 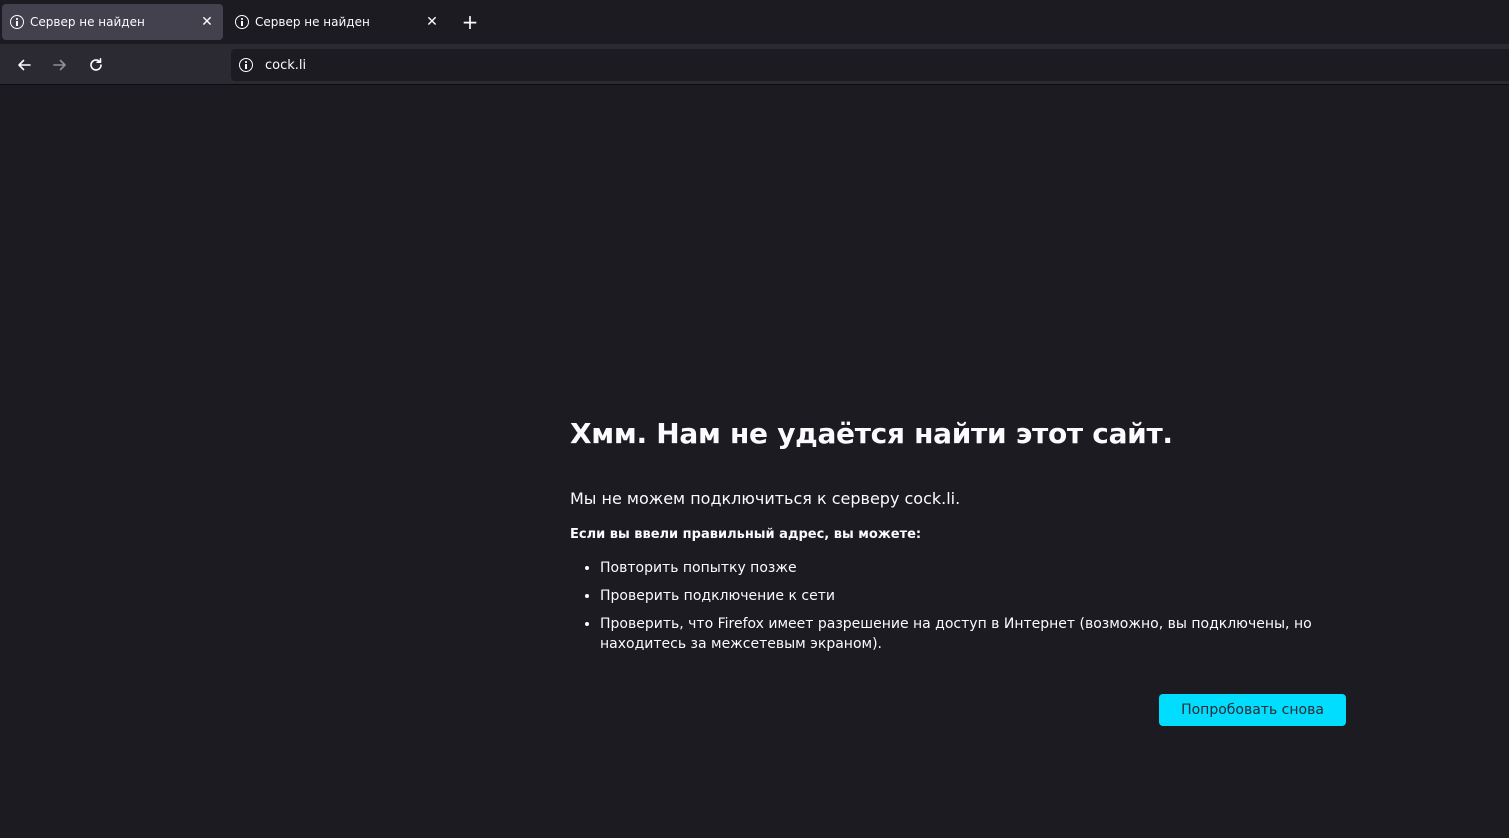 What do you see at coordinates (754, 22) in the screenshot?
I see `tab-strip: Сервер не найден ✕ Сервер не найден ✕ +` at bounding box center [754, 22].